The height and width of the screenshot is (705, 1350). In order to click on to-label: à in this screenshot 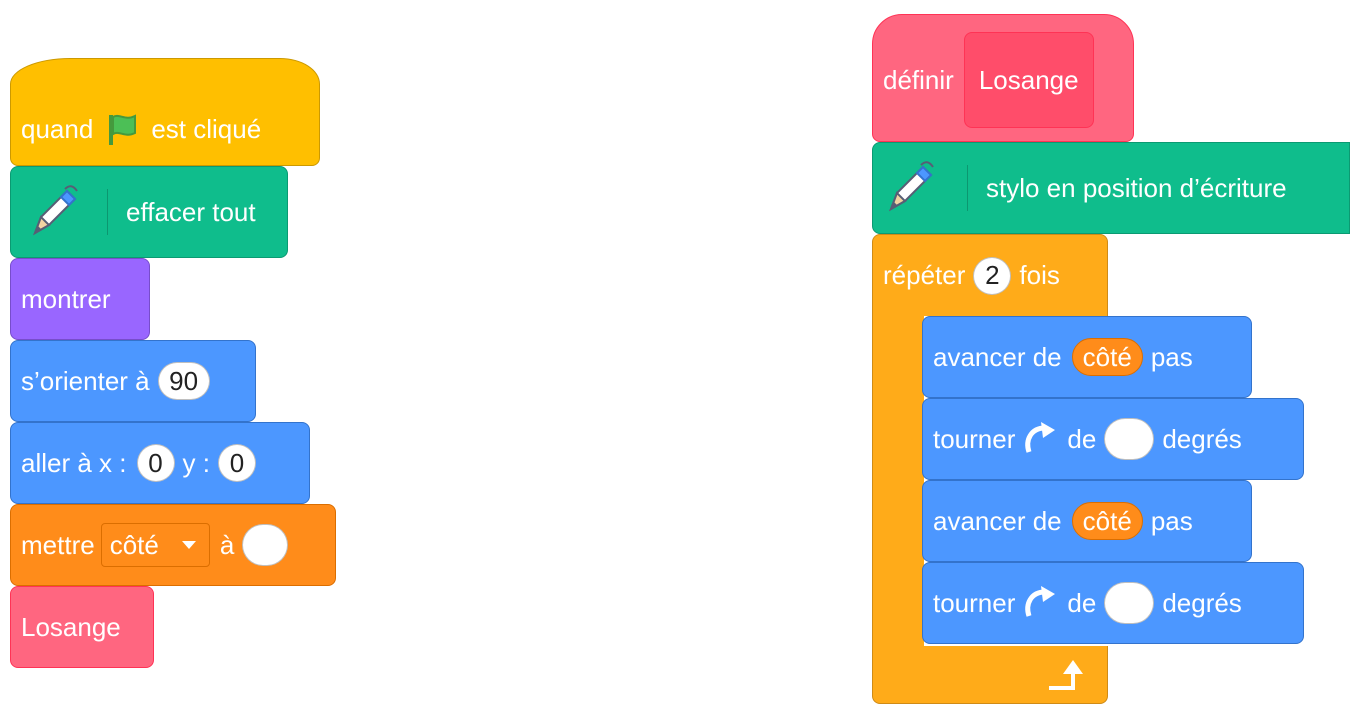, I will do `click(227, 544)`.